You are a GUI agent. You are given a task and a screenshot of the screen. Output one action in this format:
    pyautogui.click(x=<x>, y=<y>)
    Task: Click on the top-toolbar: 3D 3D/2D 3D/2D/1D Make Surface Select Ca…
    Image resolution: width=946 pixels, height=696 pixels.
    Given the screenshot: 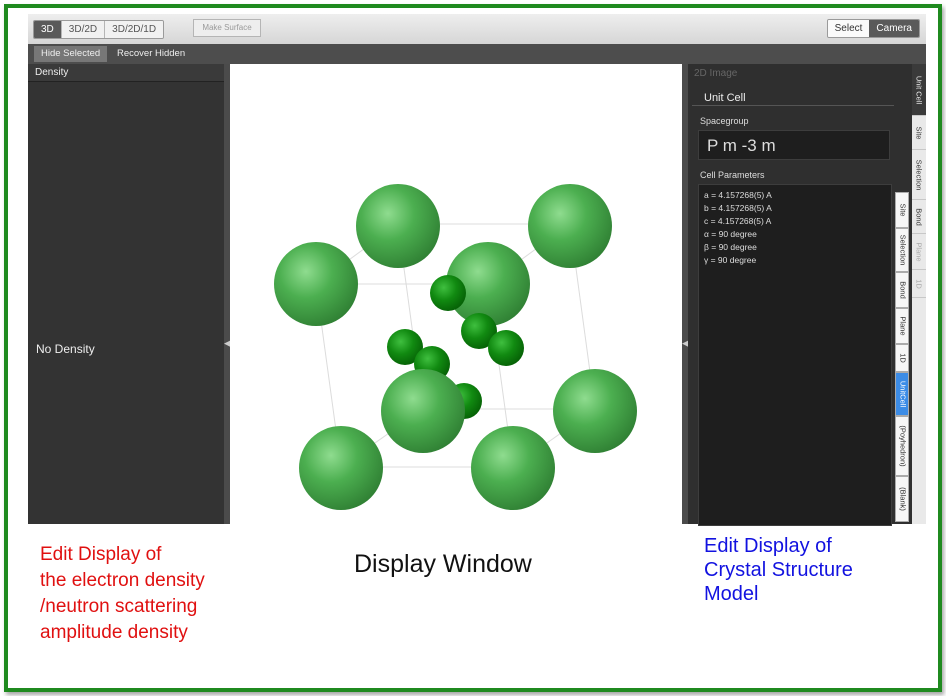 What is the action you would take?
    pyautogui.click(x=477, y=29)
    